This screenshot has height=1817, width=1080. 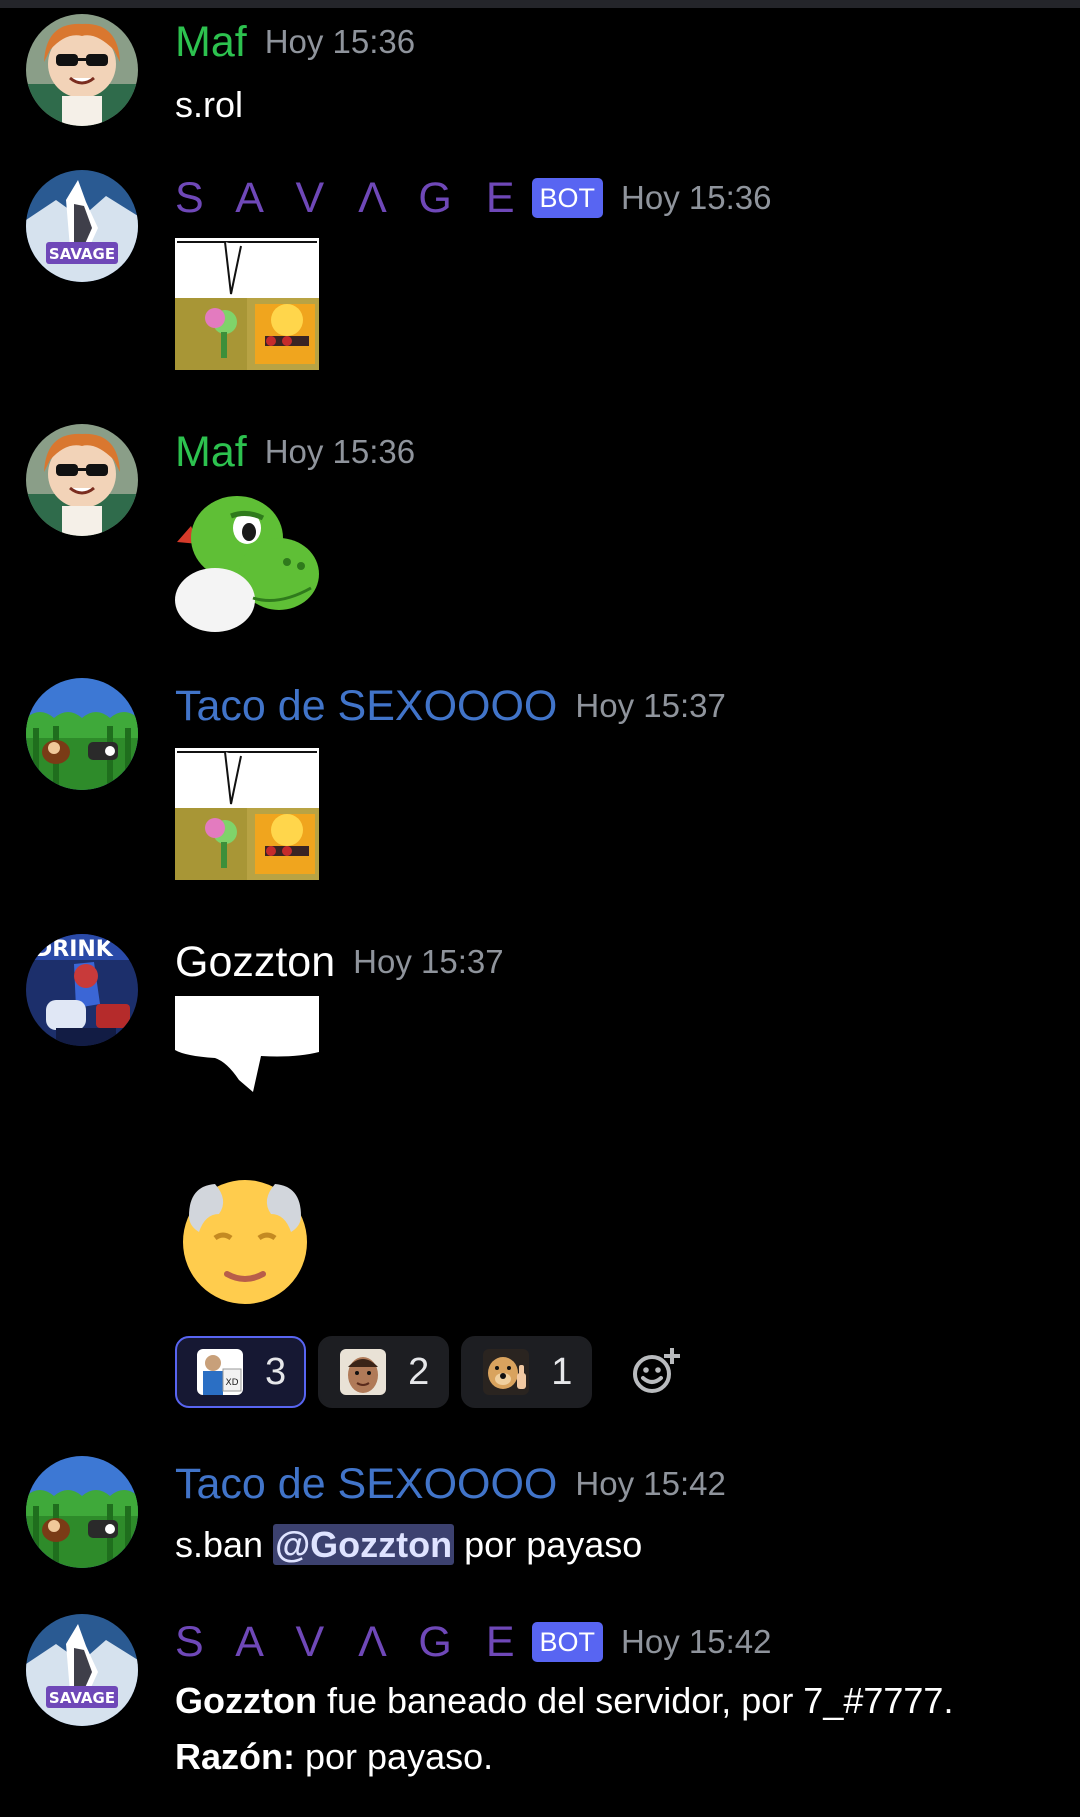 I want to click on message-header: Gozzton Hoy 15:37, so click(x=339, y=962).